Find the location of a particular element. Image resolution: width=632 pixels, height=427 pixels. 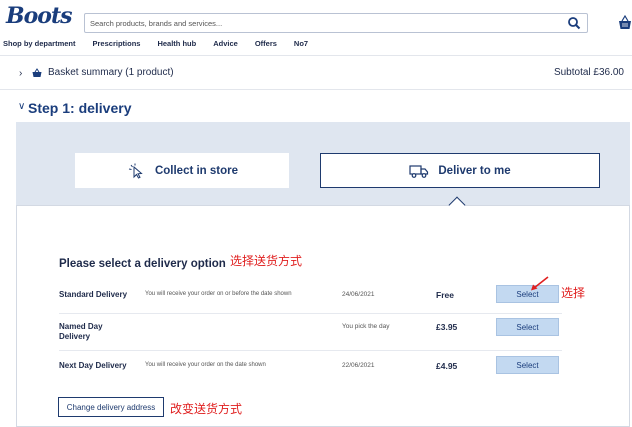

nav-no7: No7 is located at coordinates (301, 45).